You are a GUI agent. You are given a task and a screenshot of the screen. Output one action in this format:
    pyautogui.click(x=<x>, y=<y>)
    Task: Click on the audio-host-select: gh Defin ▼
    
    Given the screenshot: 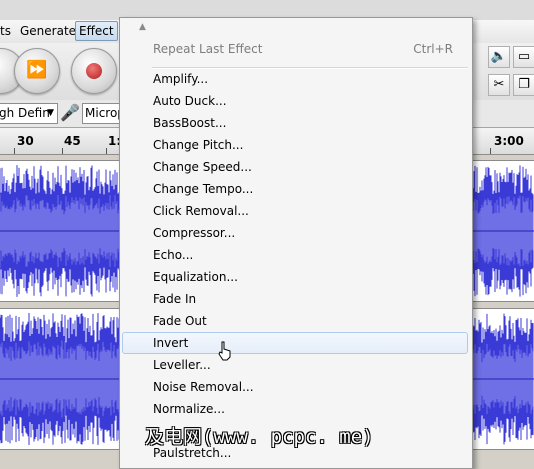 What is the action you would take?
    pyautogui.click(x=29, y=113)
    